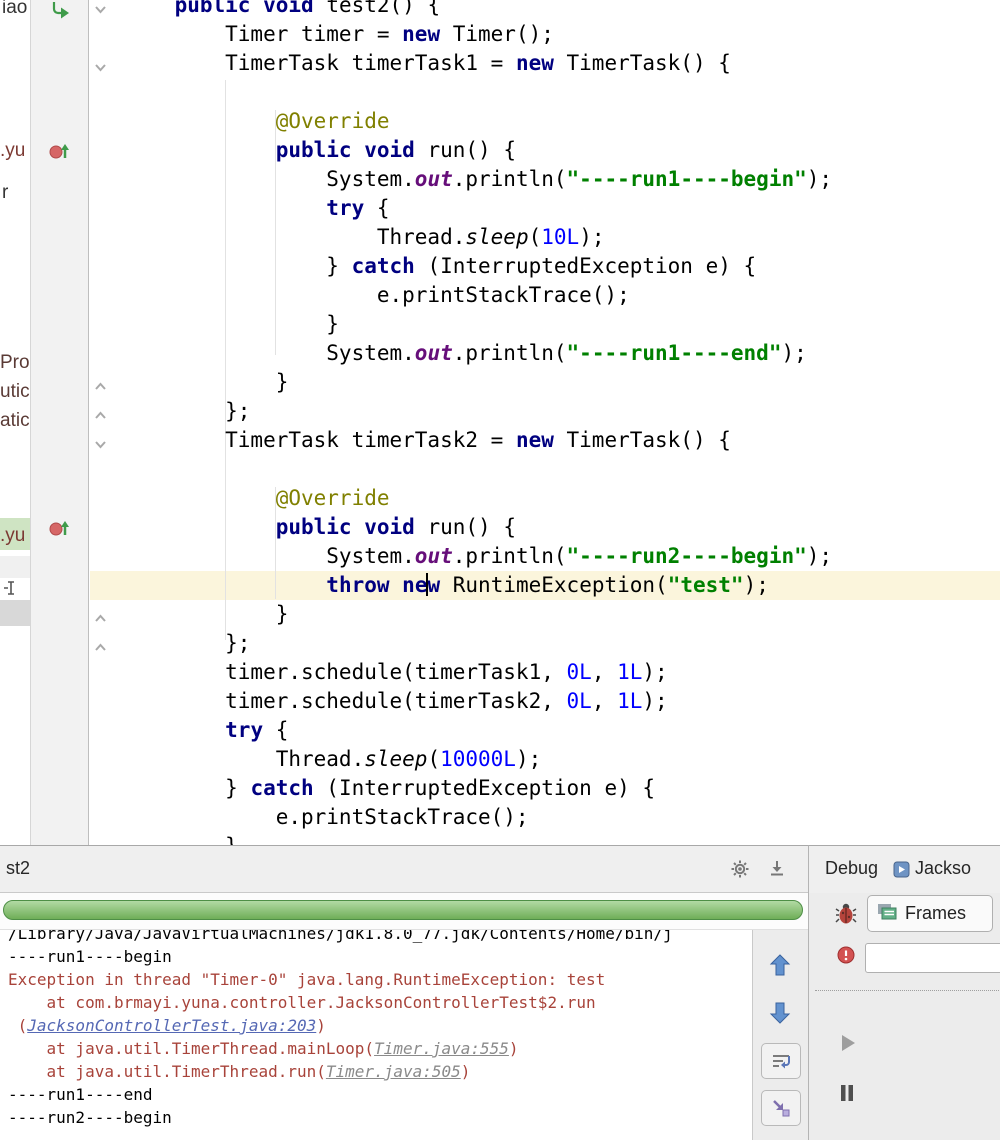  Describe the element at coordinates (777, 870) in the screenshot. I see `scroll-to-end-icon` at that location.